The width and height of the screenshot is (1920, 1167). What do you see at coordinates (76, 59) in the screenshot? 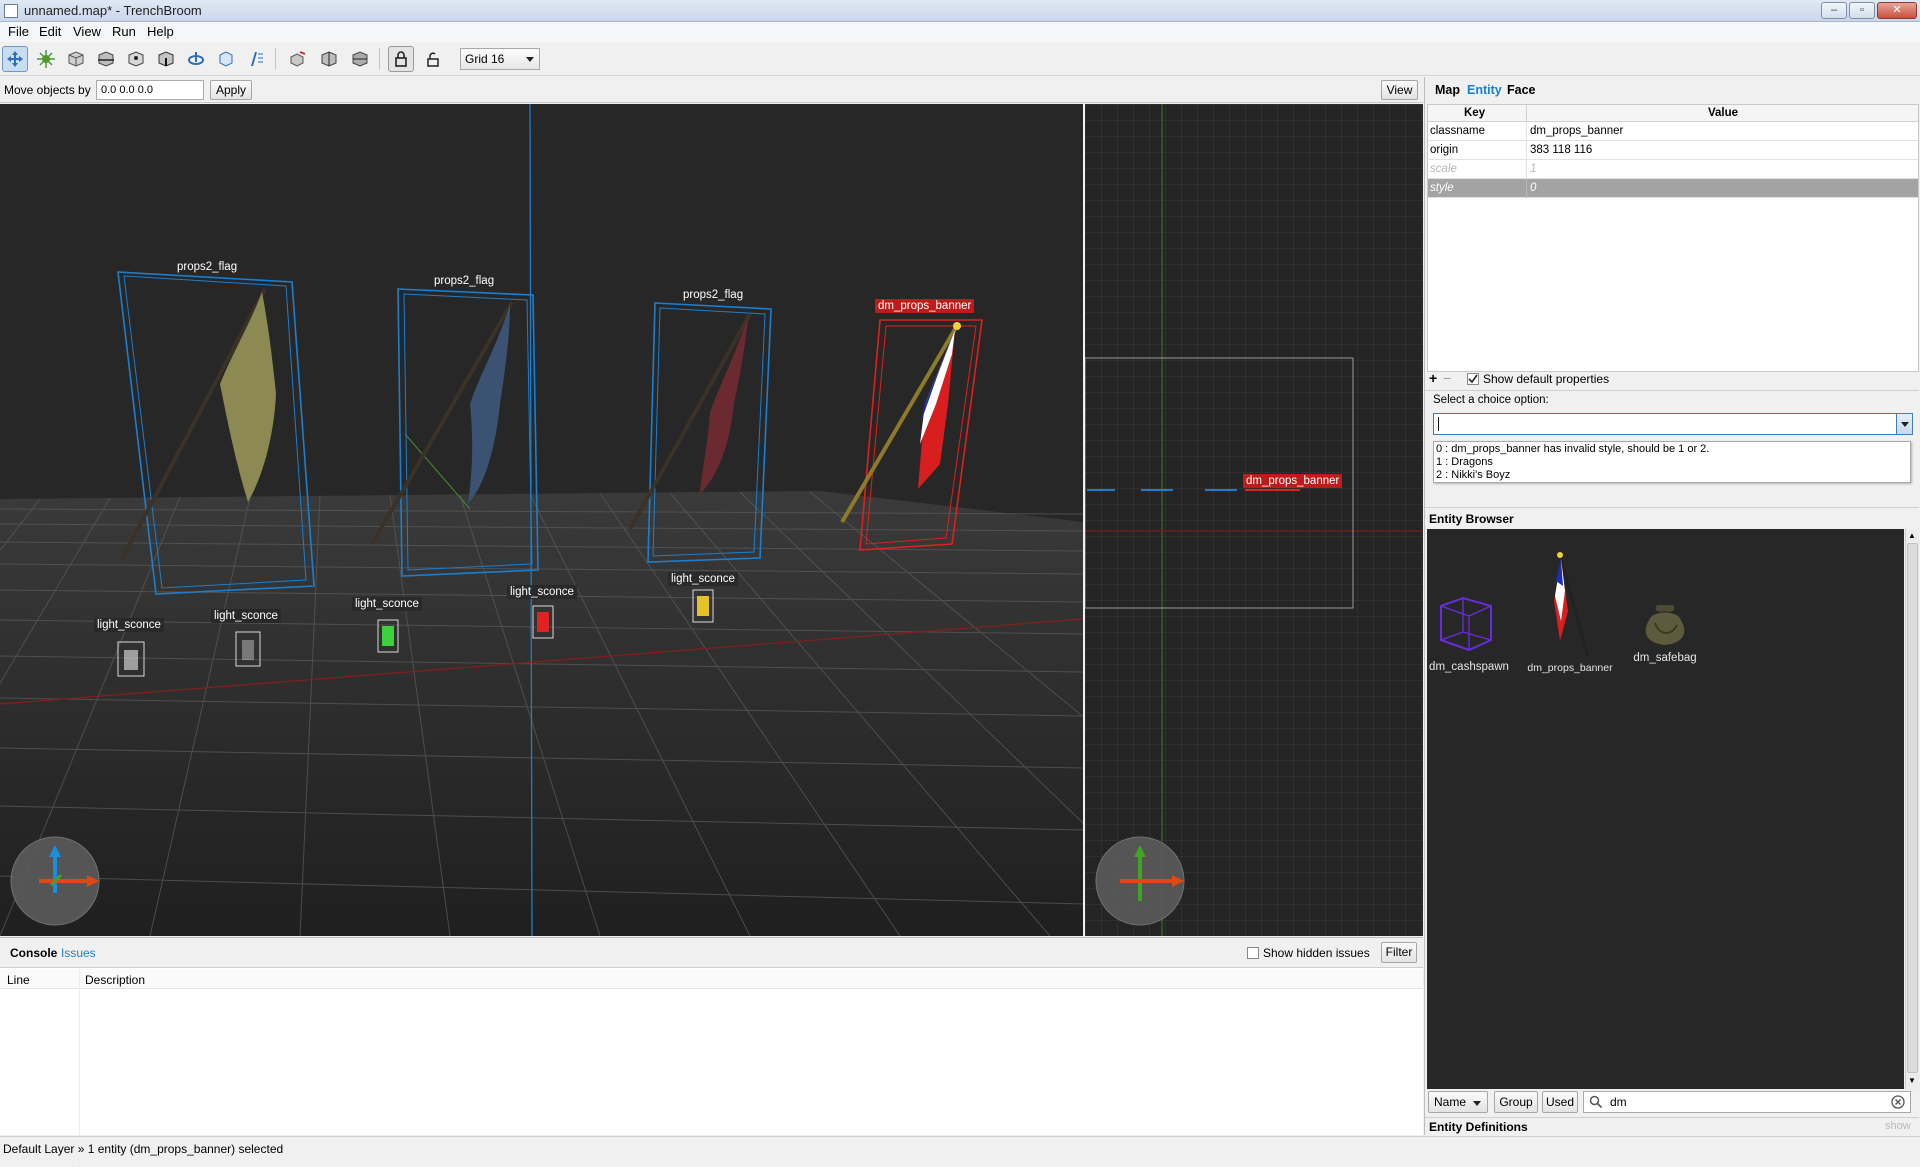
I see `brush-tool-icon` at bounding box center [76, 59].